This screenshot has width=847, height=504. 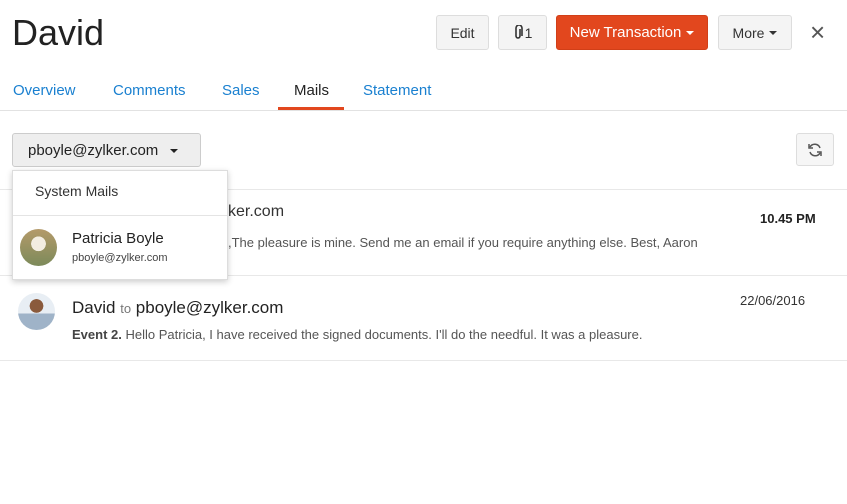 I want to click on menu-item-contact: Patricia Boyle pboyle@zylker.com, so click(x=120, y=248).